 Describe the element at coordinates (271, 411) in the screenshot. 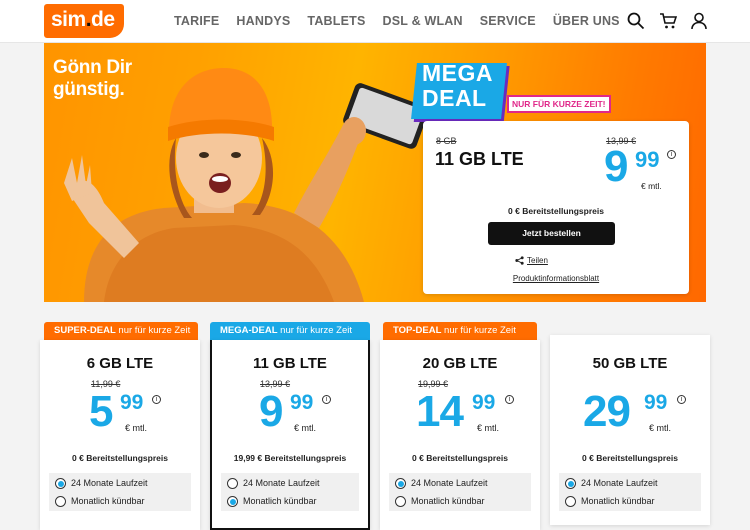

I see `tariff-price-integer: 9` at that location.